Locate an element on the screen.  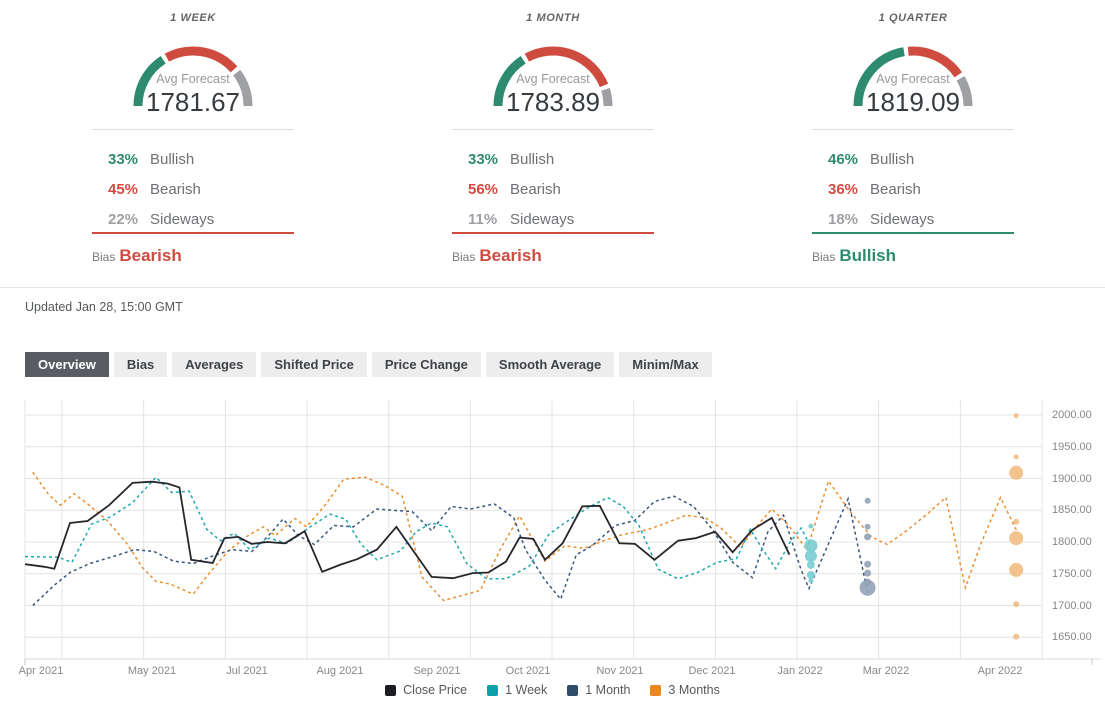
sideways-row: 22% Sideways is located at coordinates (161, 219).